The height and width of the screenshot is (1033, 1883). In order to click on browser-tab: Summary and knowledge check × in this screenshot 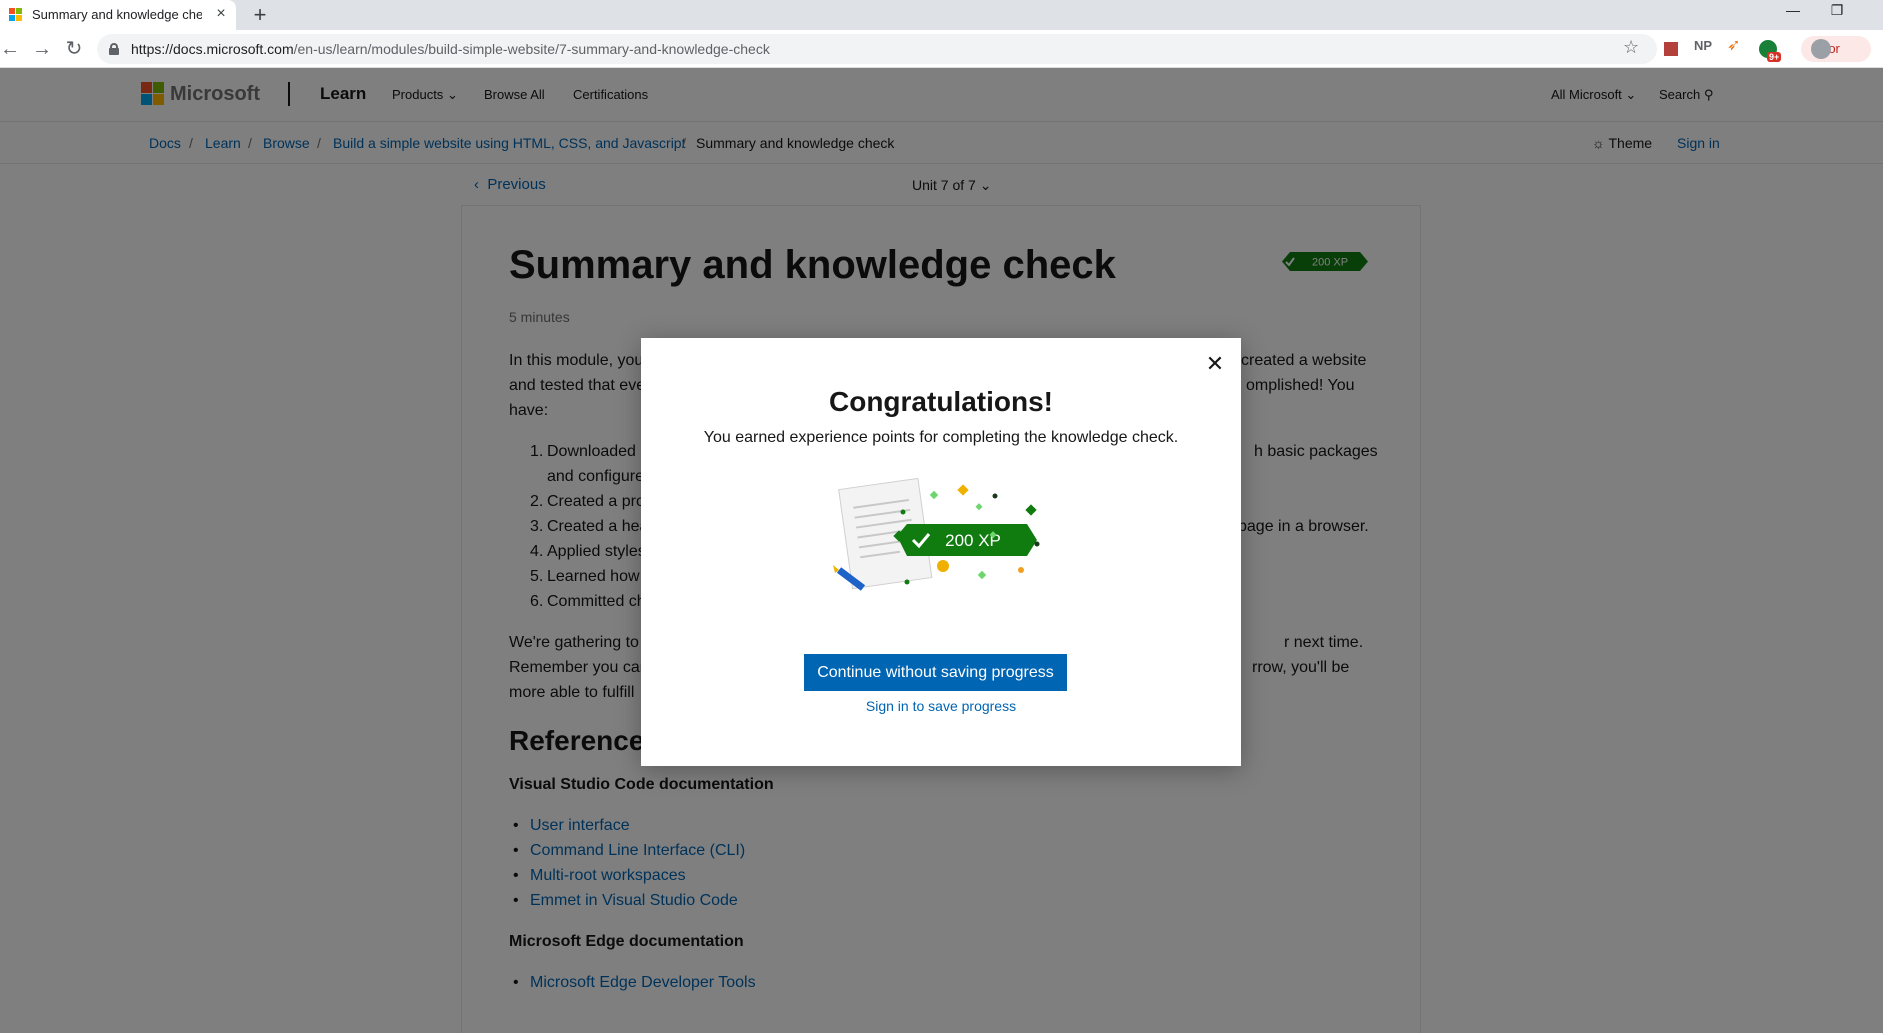, I will do `click(118, 15)`.